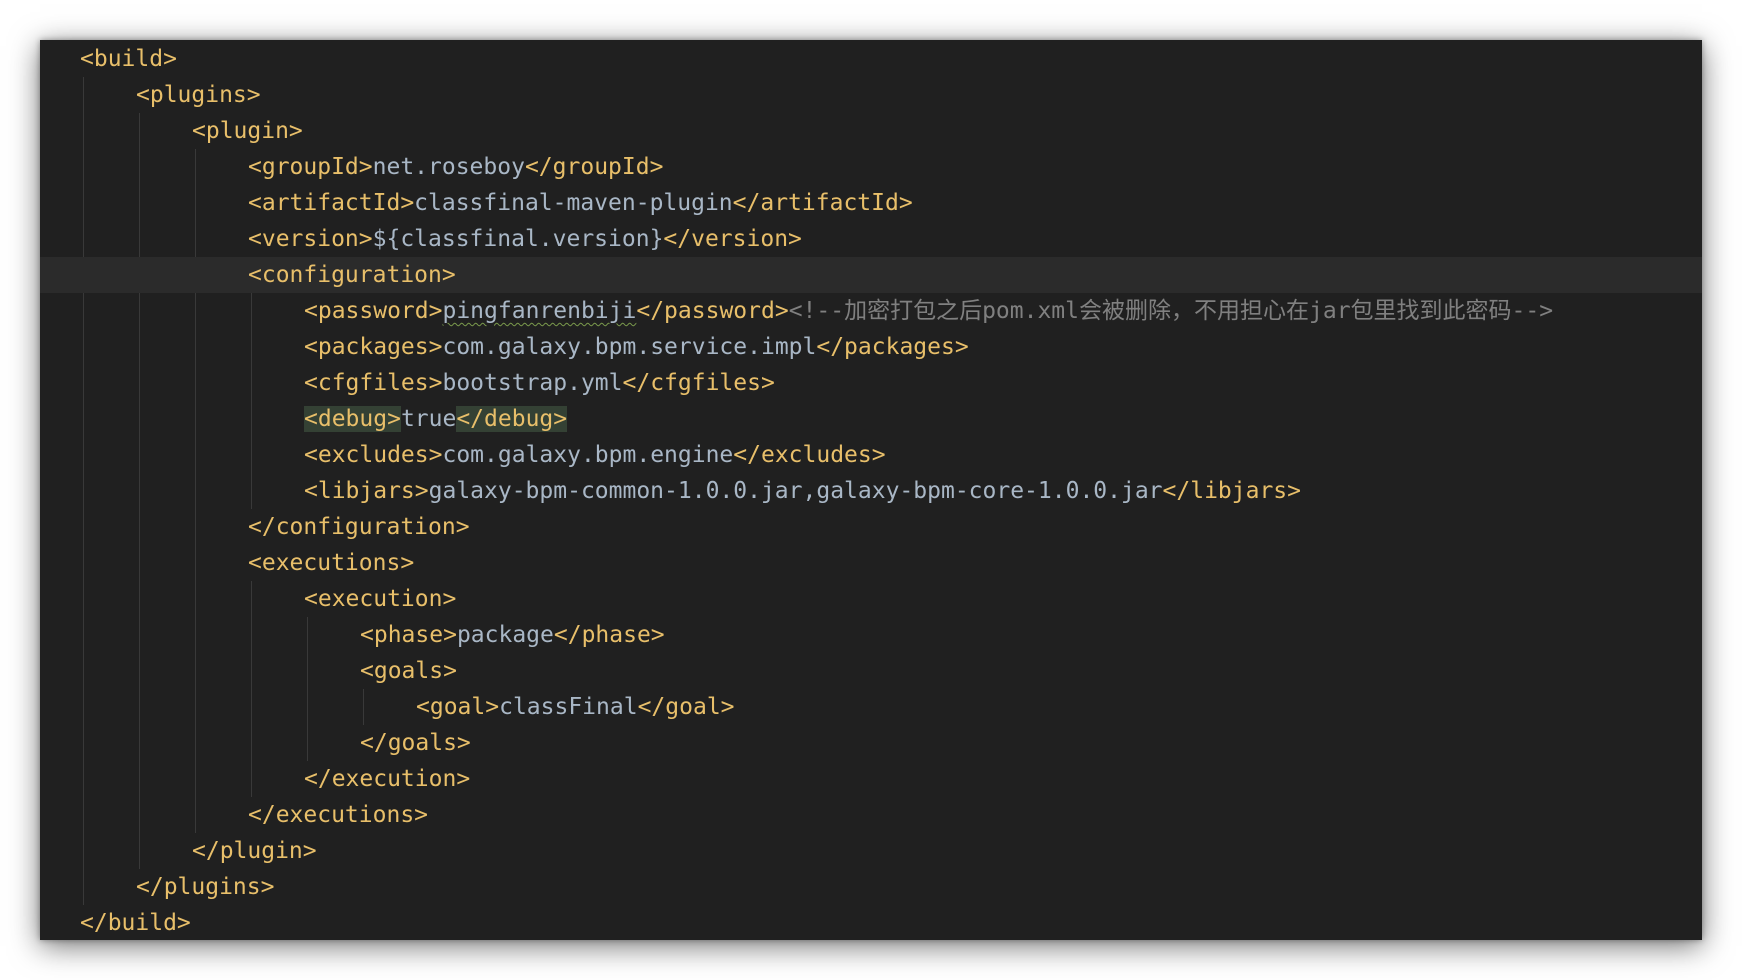 The width and height of the screenshot is (1742, 980). What do you see at coordinates (1232, 491) in the screenshot?
I see `xml-tag: </libjars>` at bounding box center [1232, 491].